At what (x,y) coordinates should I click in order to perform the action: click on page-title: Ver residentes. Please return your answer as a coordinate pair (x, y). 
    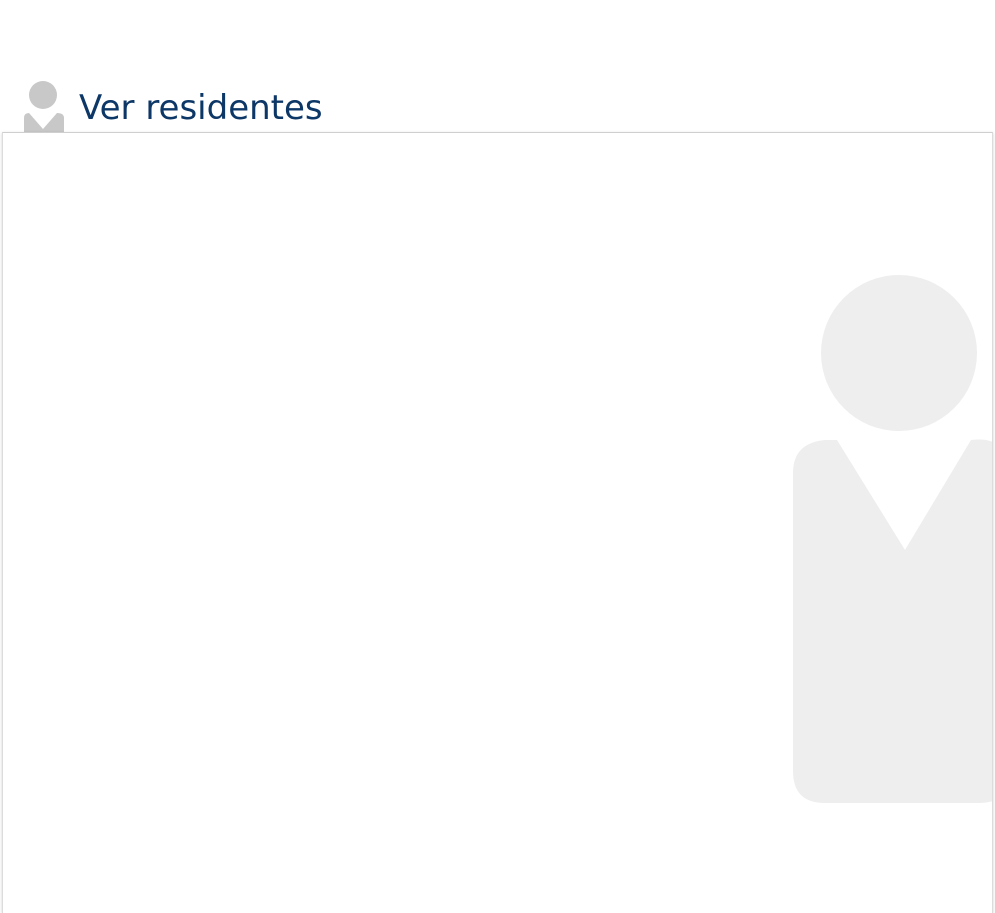
    Looking at the image, I should click on (201, 108).